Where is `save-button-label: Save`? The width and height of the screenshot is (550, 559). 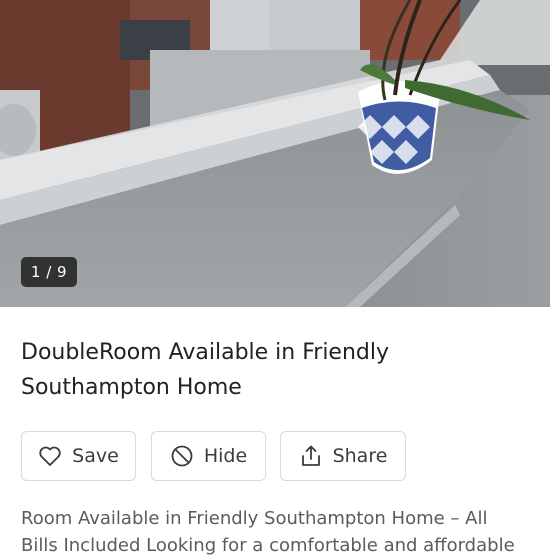
save-button-label: Save is located at coordinates (95, 456).